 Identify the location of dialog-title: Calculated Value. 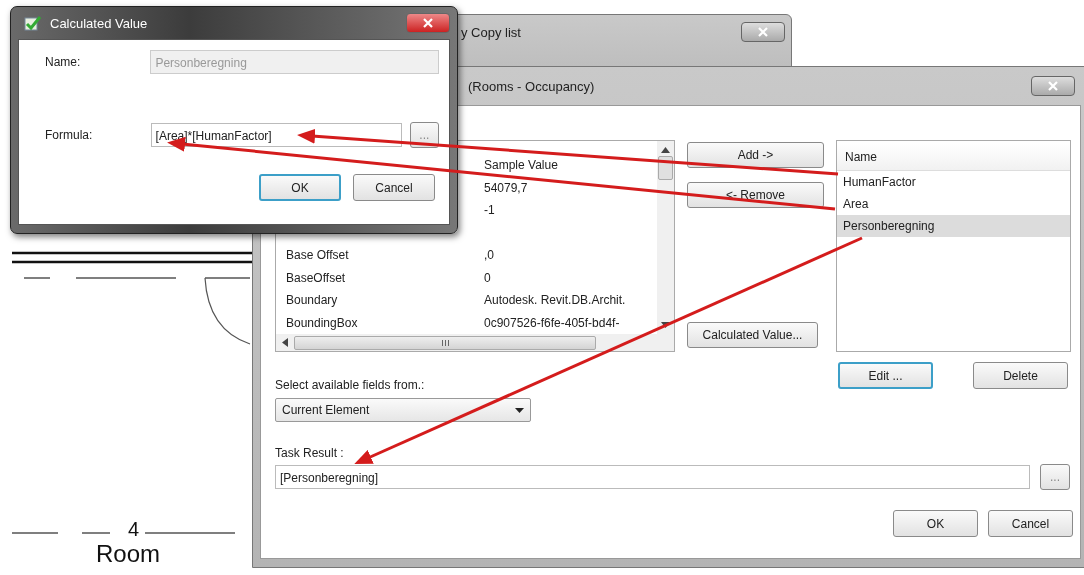
(99, 23).